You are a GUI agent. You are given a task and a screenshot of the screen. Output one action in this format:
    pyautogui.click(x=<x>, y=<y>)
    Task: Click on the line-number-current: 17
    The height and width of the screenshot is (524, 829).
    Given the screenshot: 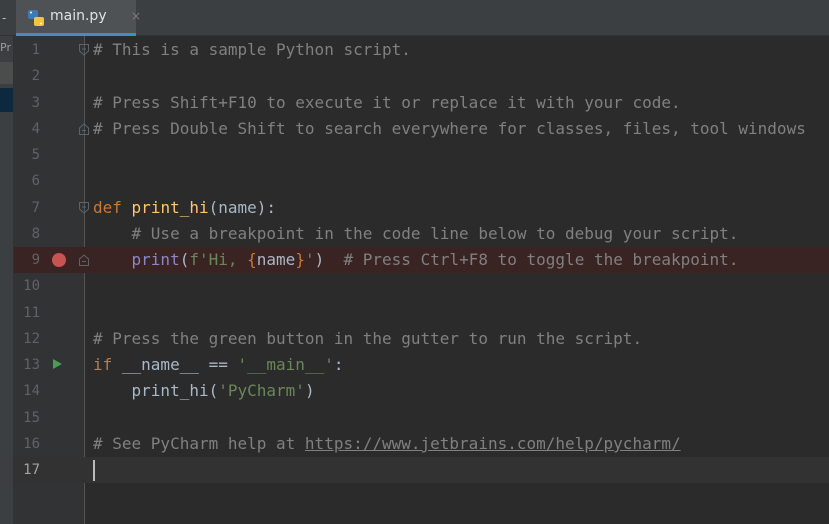 What is the action you would take?
    pyautogui.click(x=27, y=470)
    